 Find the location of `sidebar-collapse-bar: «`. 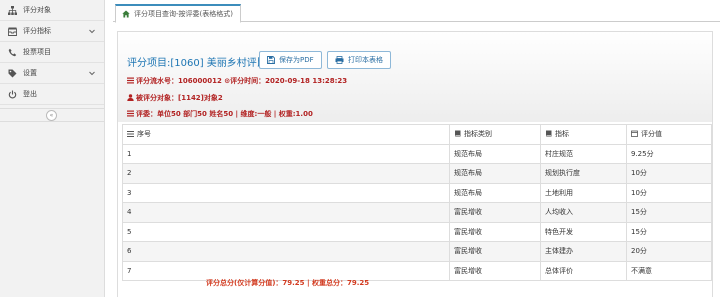

sidebar-collapse-bar: « is located at coordinates (52, 115).